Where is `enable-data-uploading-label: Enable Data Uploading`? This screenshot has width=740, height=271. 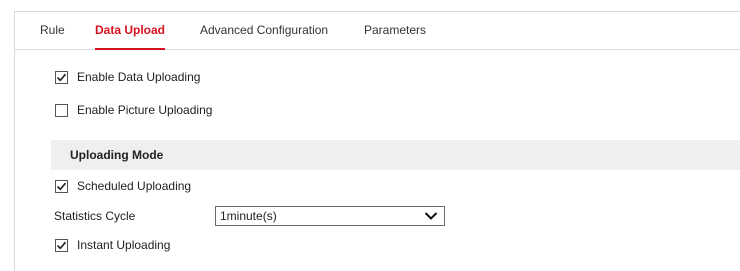
enable-data-uploading-label: Enable Data Uploading is located at coordinates (139, 77).